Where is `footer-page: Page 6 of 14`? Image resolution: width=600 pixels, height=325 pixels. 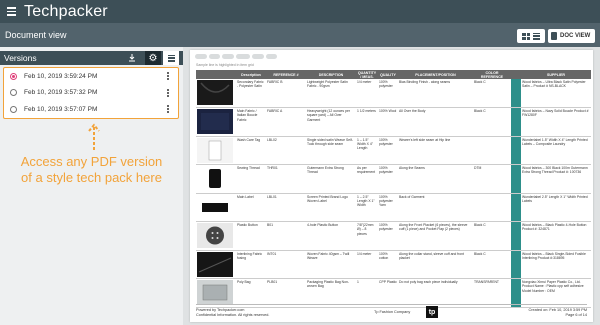
footer-page: Page 6 of 14 is located at coordinates (576, 315).